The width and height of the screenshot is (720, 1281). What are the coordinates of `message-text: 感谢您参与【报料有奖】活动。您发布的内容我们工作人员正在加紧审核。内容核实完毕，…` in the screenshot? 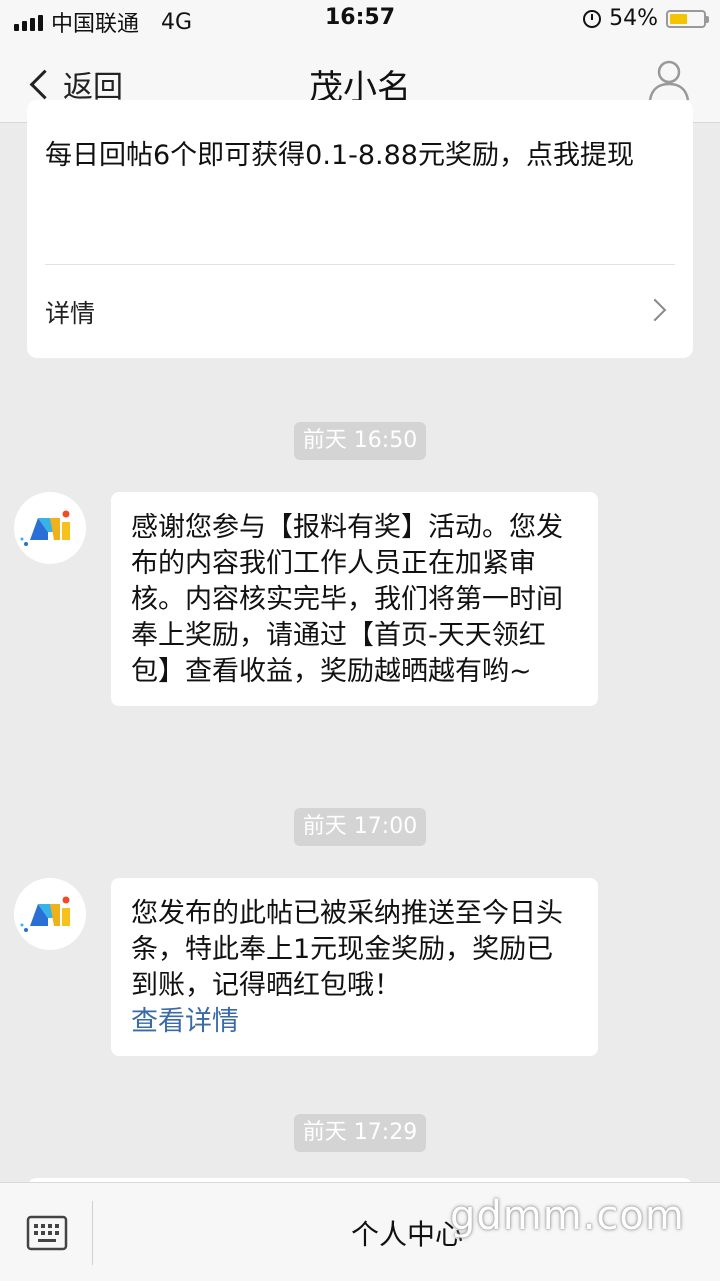 It's located at (347, 599).